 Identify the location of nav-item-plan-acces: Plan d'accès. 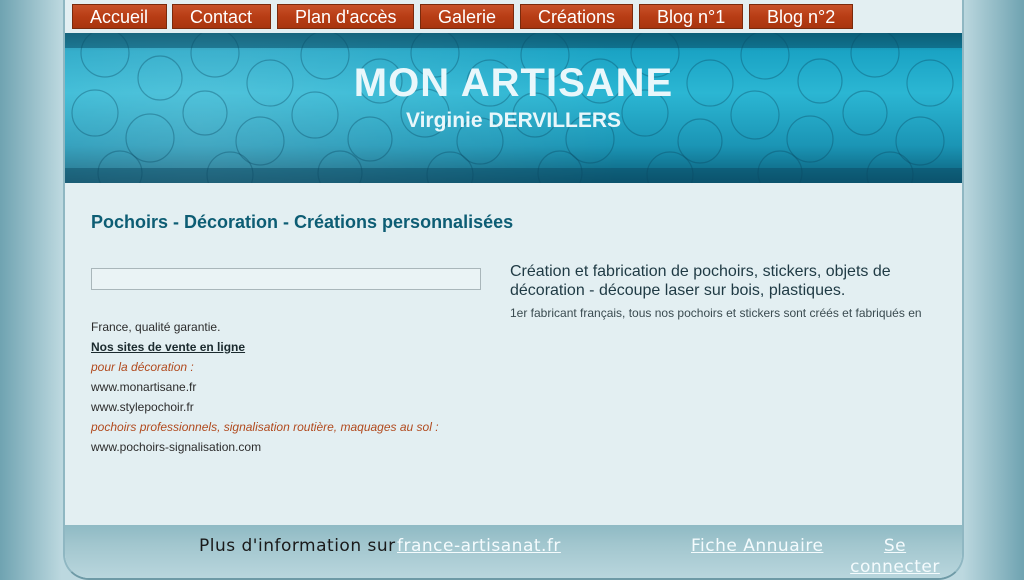
(345, 16).